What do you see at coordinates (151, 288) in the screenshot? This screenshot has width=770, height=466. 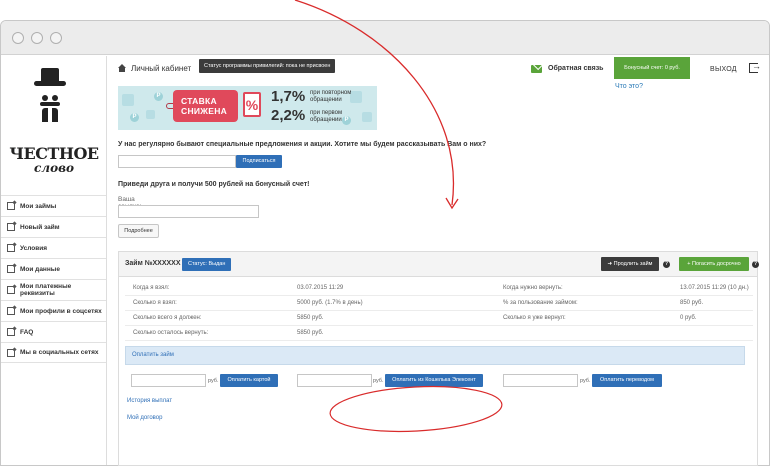 I see `detail-label: Когда я взял:` at bounding box center [151, 288].